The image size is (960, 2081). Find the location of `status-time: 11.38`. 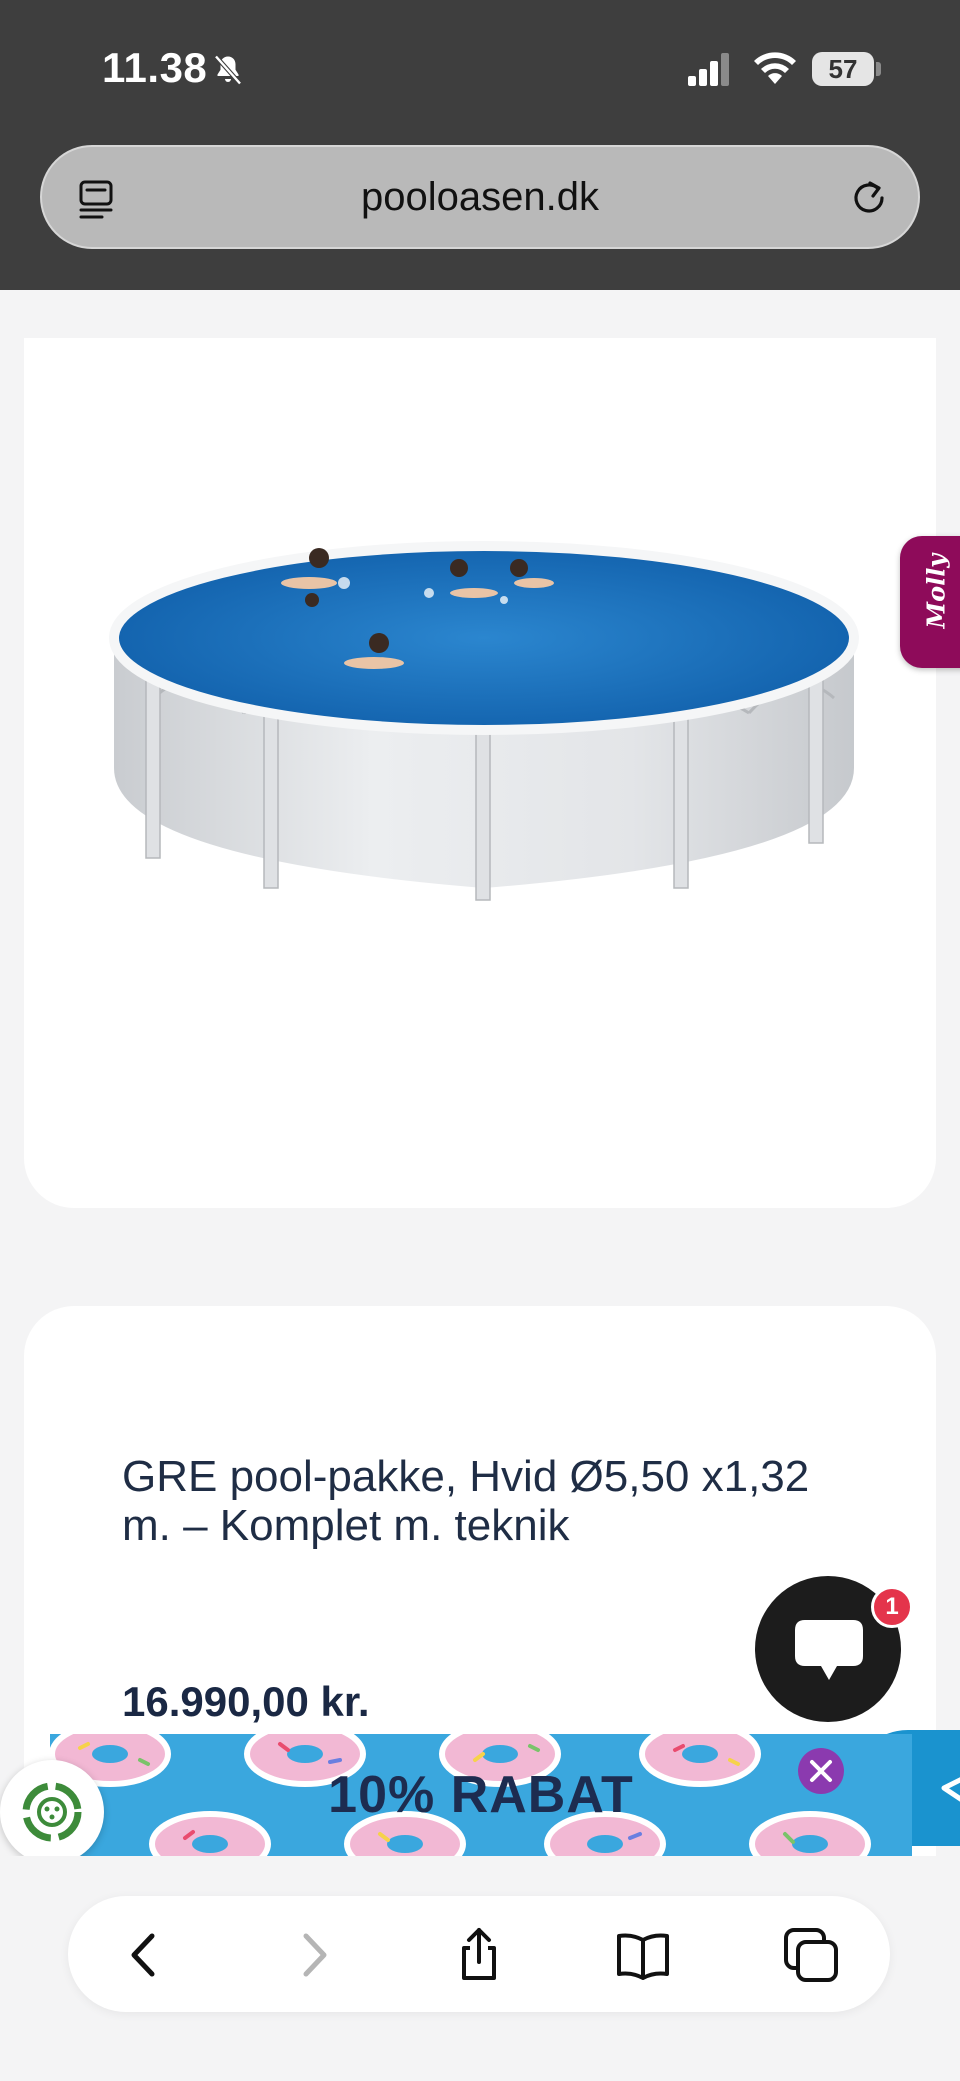

status-time: 11.38 is located at coordinates (155, 67).